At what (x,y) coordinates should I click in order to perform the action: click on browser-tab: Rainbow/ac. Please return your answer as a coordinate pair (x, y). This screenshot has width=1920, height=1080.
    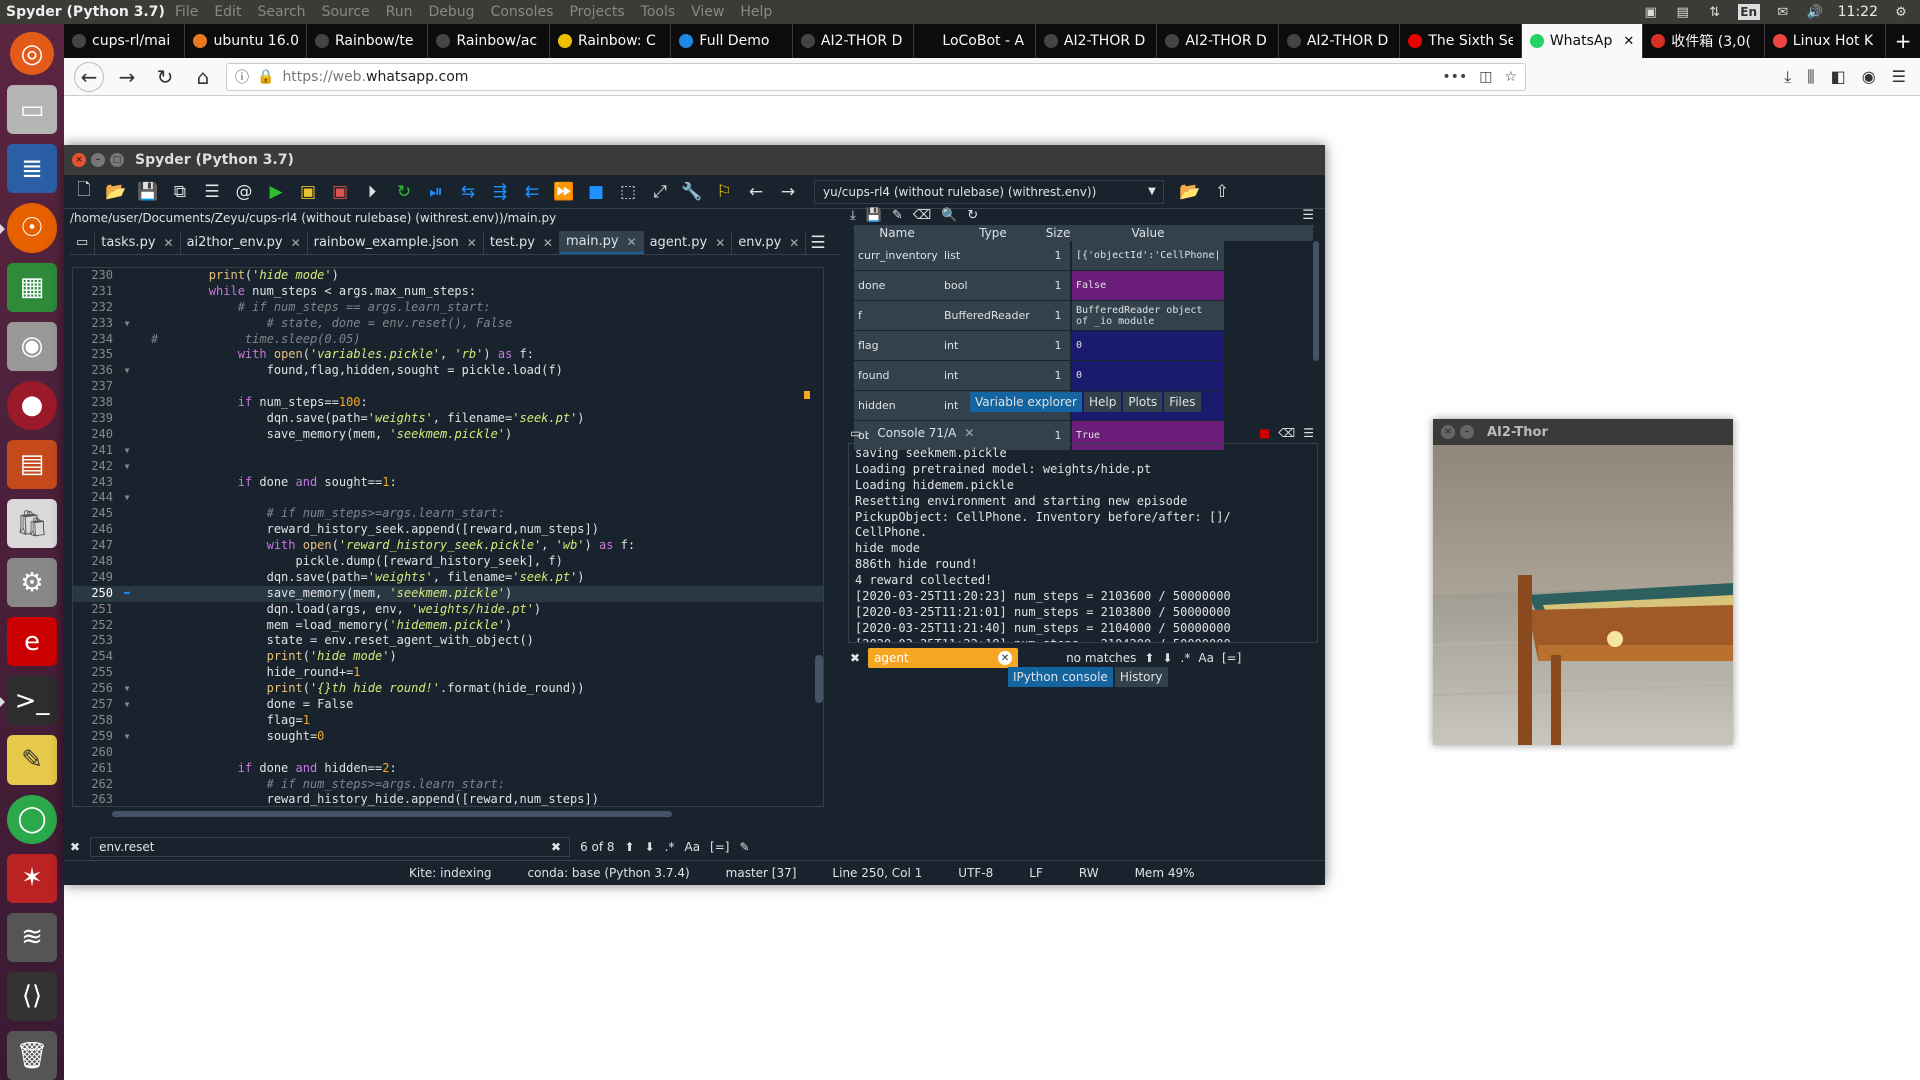
    Looking at the image, I should click on (489, 41).